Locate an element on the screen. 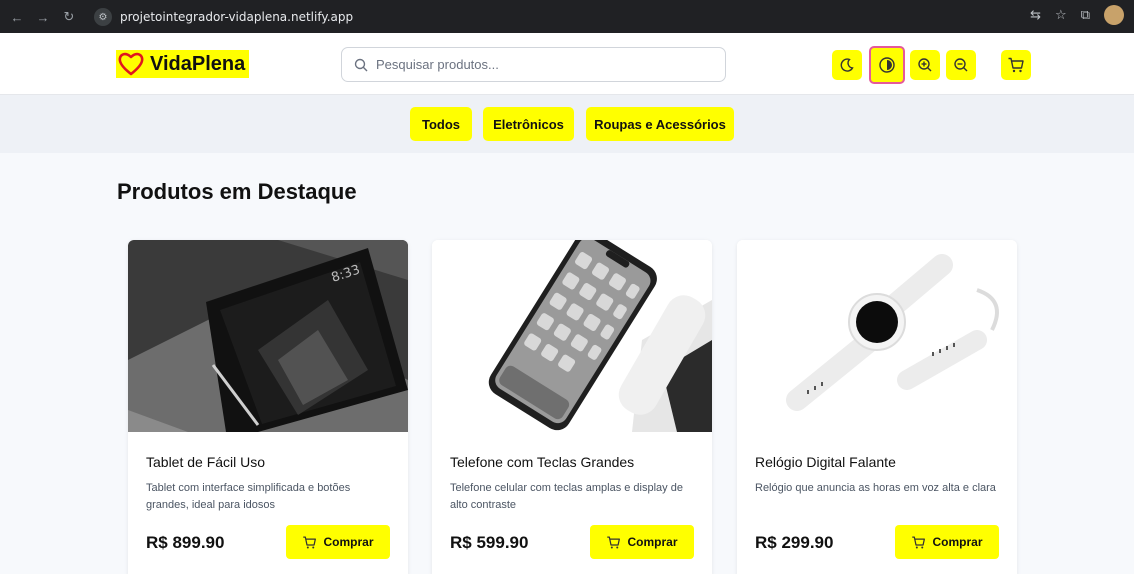 The image size is (1134, 574). product-name: Relógio Digital Falante is located at coordinates (825, 462).